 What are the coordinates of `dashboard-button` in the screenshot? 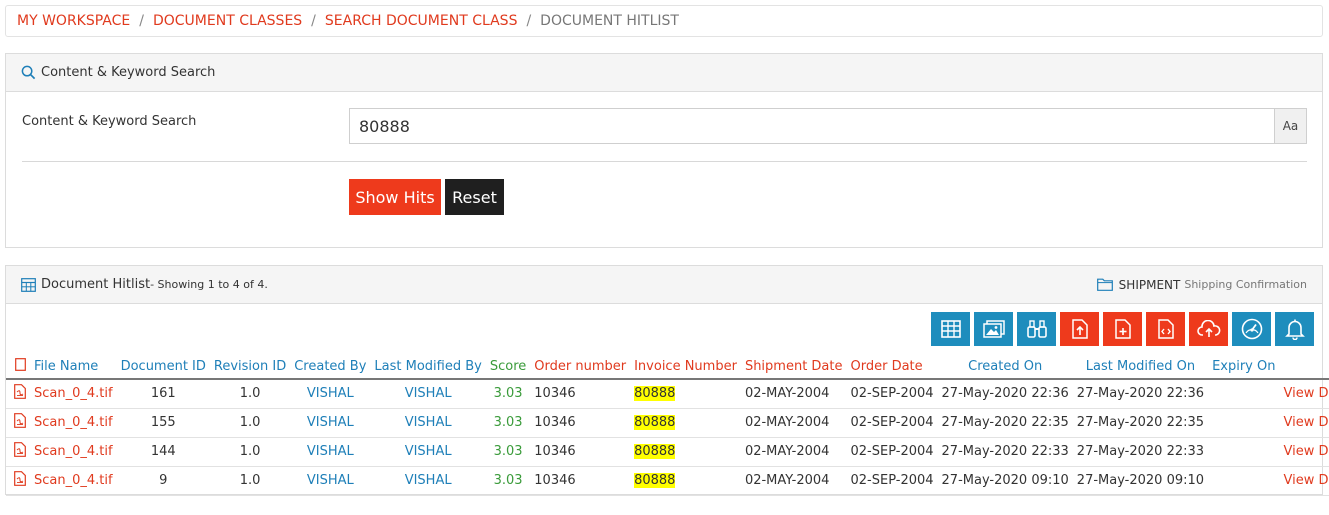 It's located at (1251, 329).